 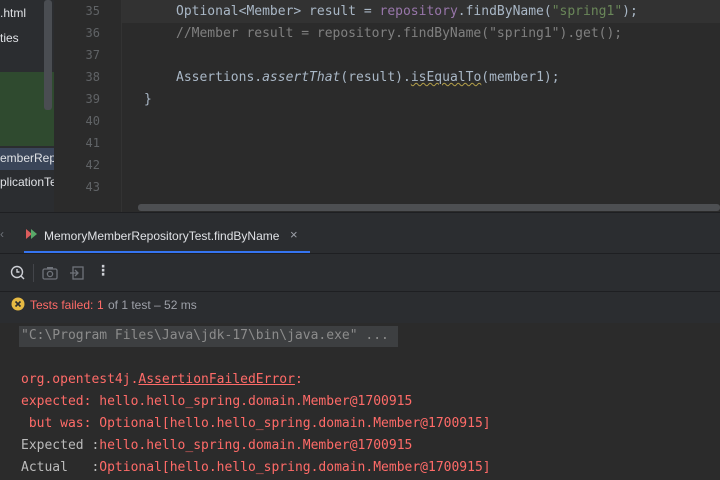 I want to click on code-token-static-method: assertThat, so click(x=301, y=77).